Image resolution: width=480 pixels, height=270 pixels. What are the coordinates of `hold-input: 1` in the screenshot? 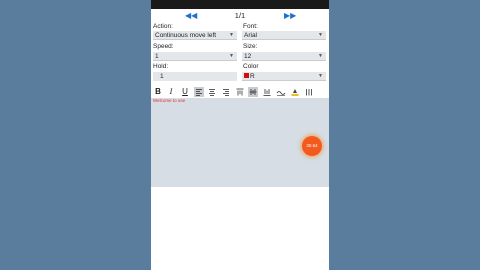 It's located at (195, 76).